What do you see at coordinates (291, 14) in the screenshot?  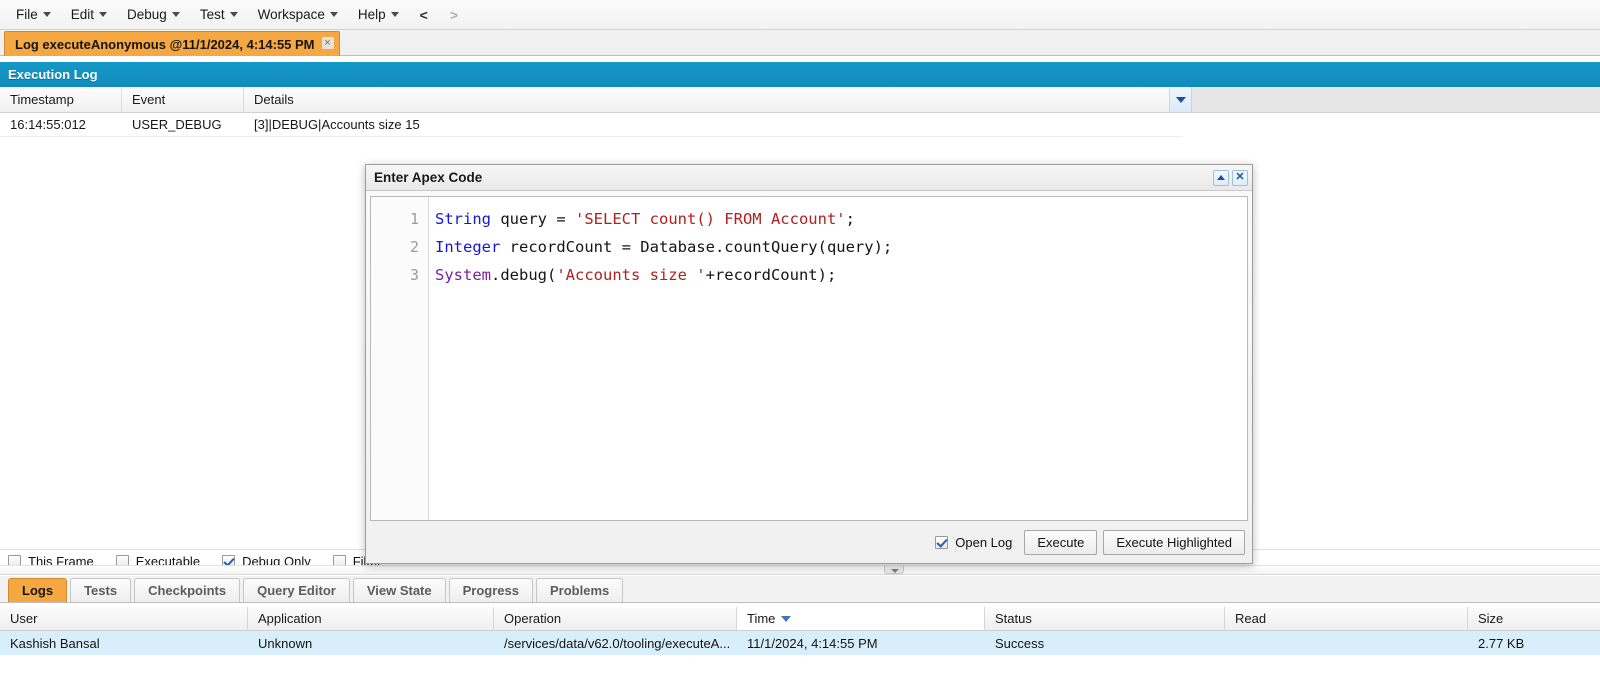 I see `menu-workspace-label: Workspace` at bounding box center [291, 14].